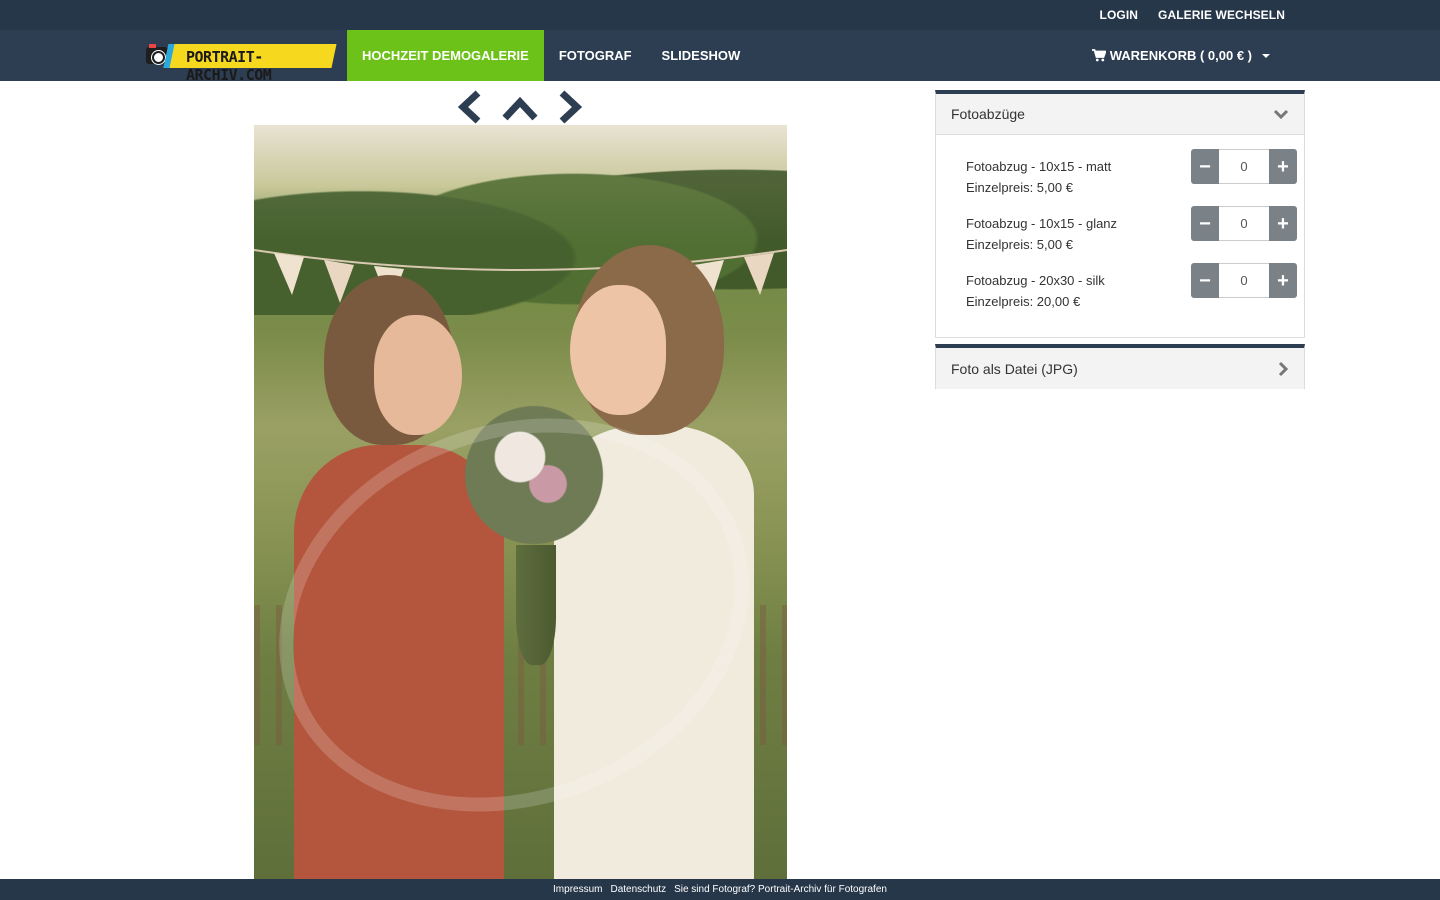 The image size is (1440, 900). What do you see at coordinates (1221, 15) in the screenshot?
I see `switch-gallery-link: GALERIE WECHSELN` at bounding box center [1221, 15].